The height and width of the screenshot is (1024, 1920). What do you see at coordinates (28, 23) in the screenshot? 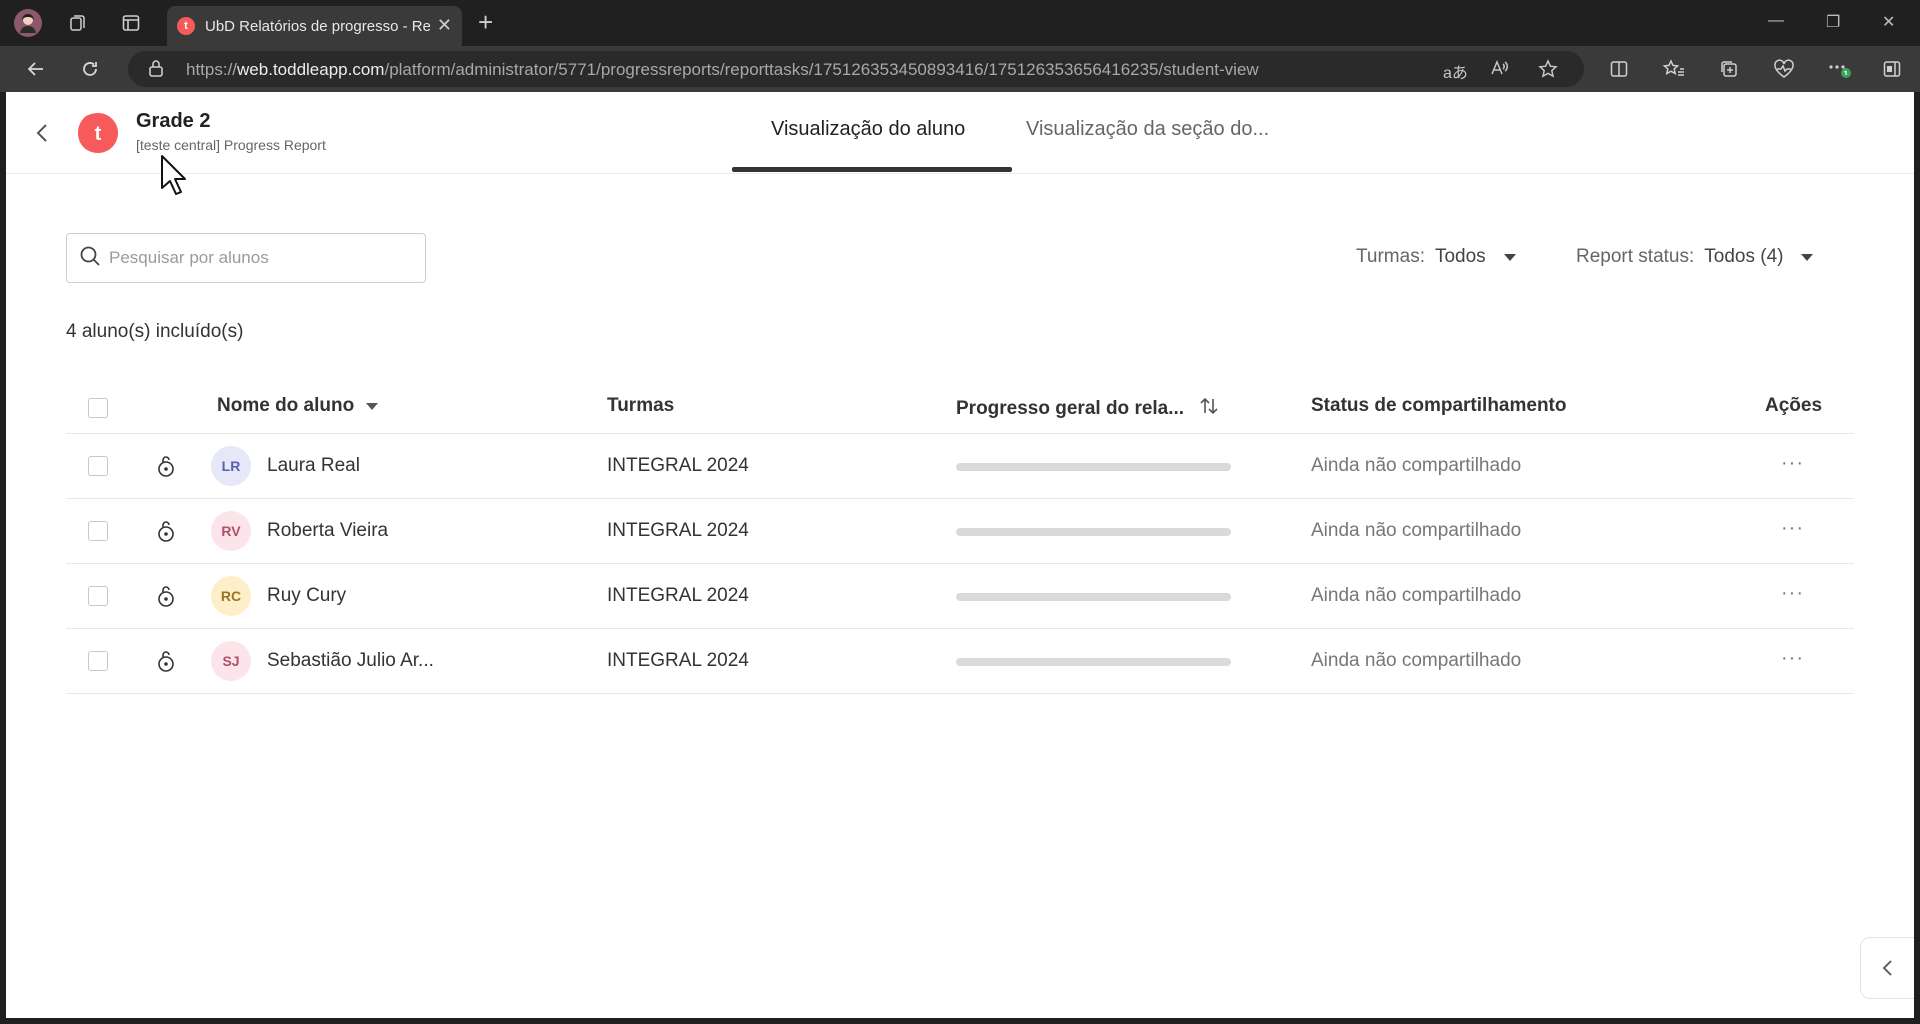
I see `profile-avatar-icon` at bounding box center [28, 23].